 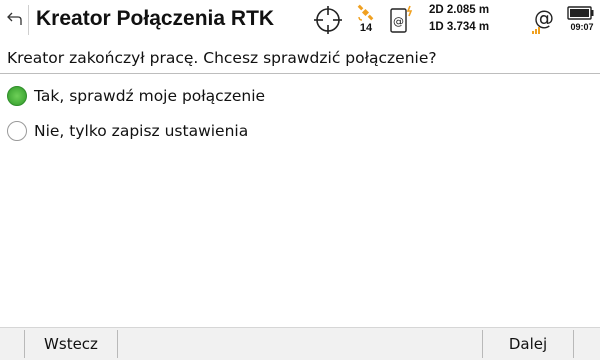 I want to click on clock: 09:07, so click(x=582, y=27).